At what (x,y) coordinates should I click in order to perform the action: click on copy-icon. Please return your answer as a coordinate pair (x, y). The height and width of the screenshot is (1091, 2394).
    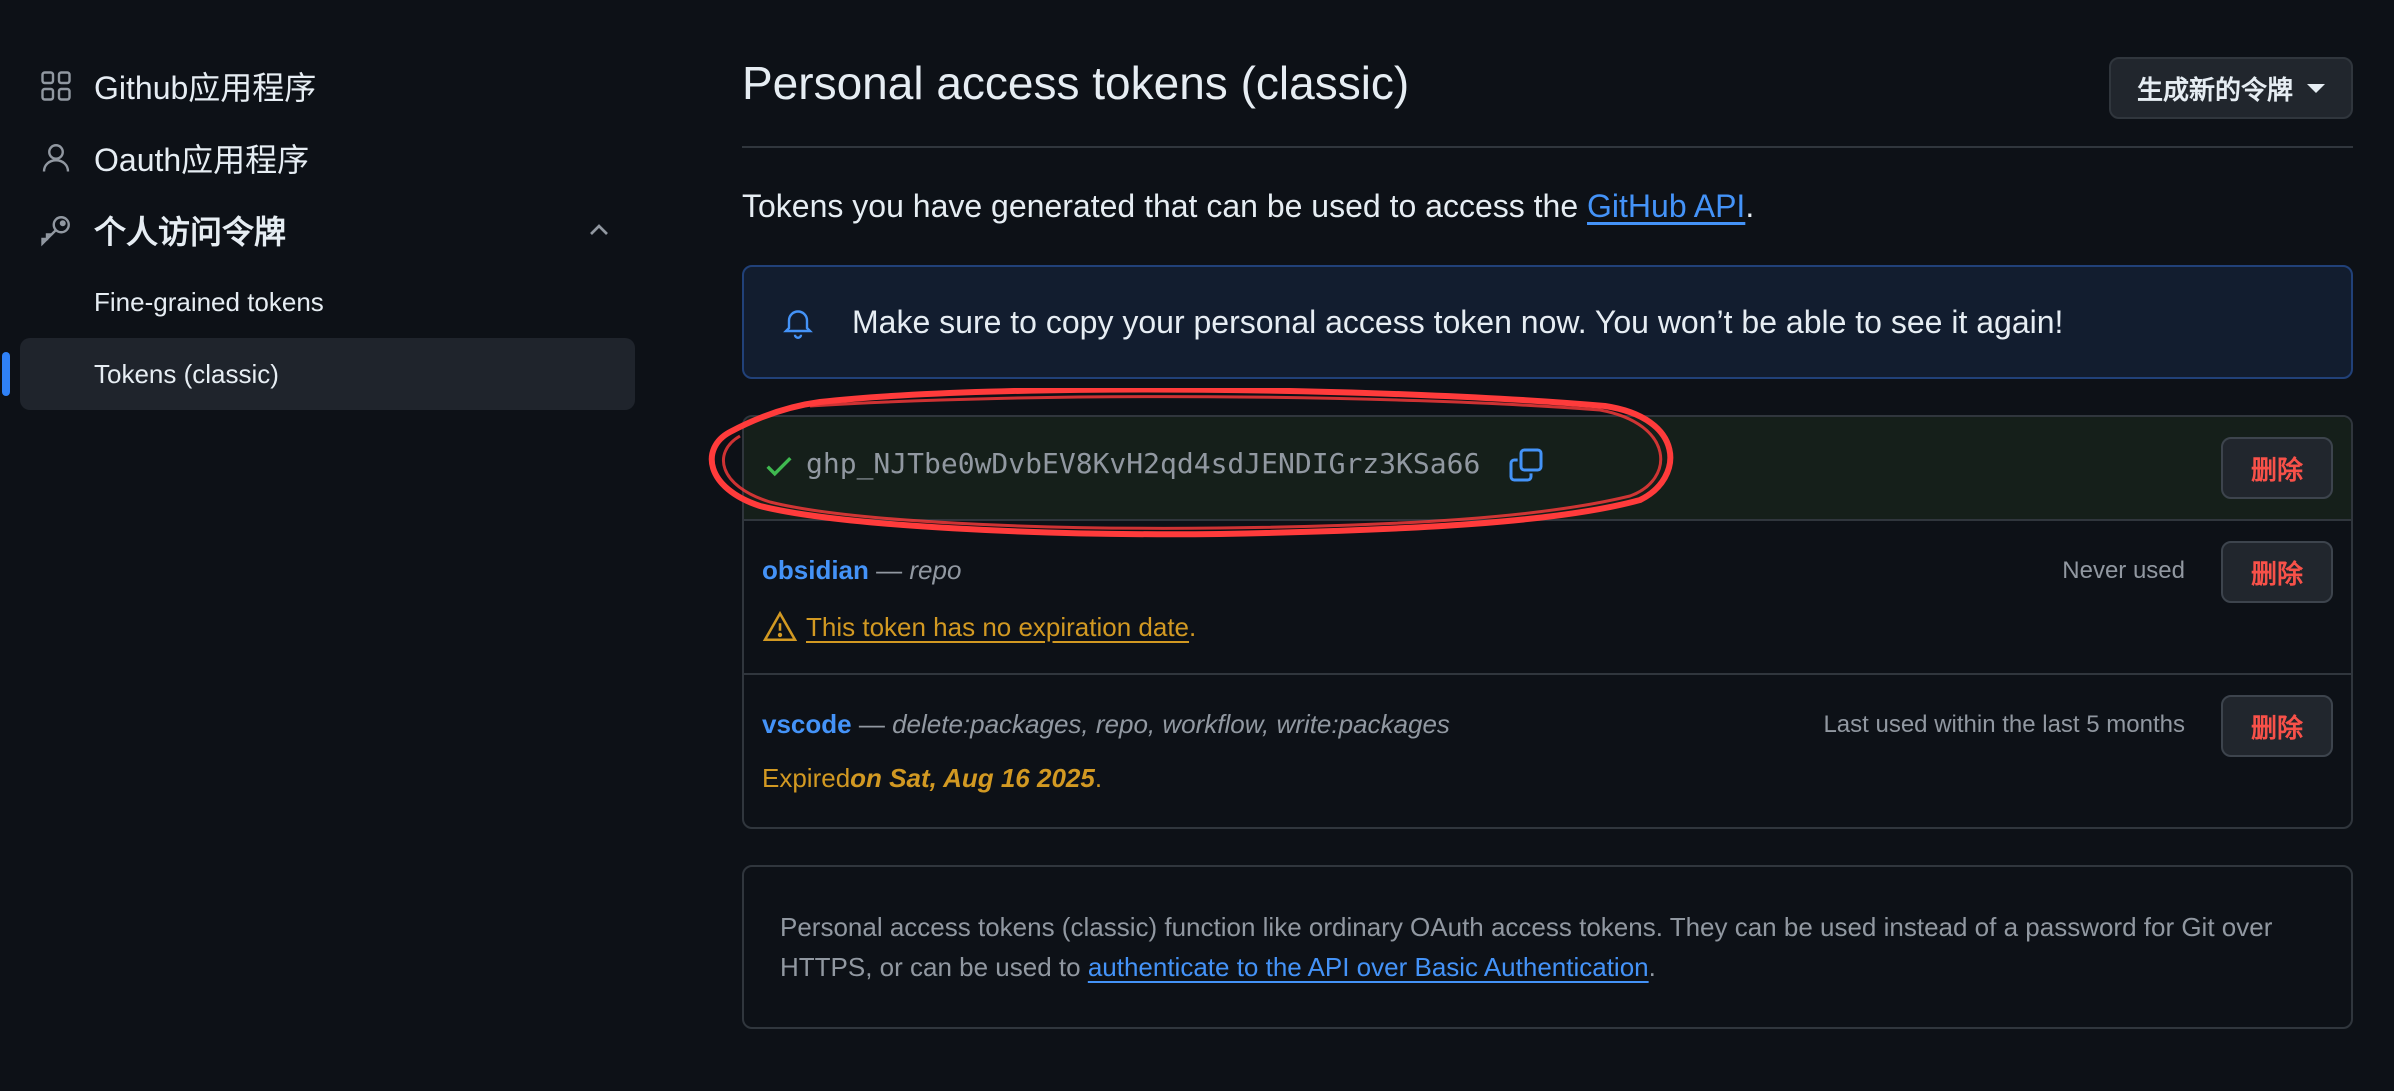
    Looking at the image, I should click on (1526, 465).